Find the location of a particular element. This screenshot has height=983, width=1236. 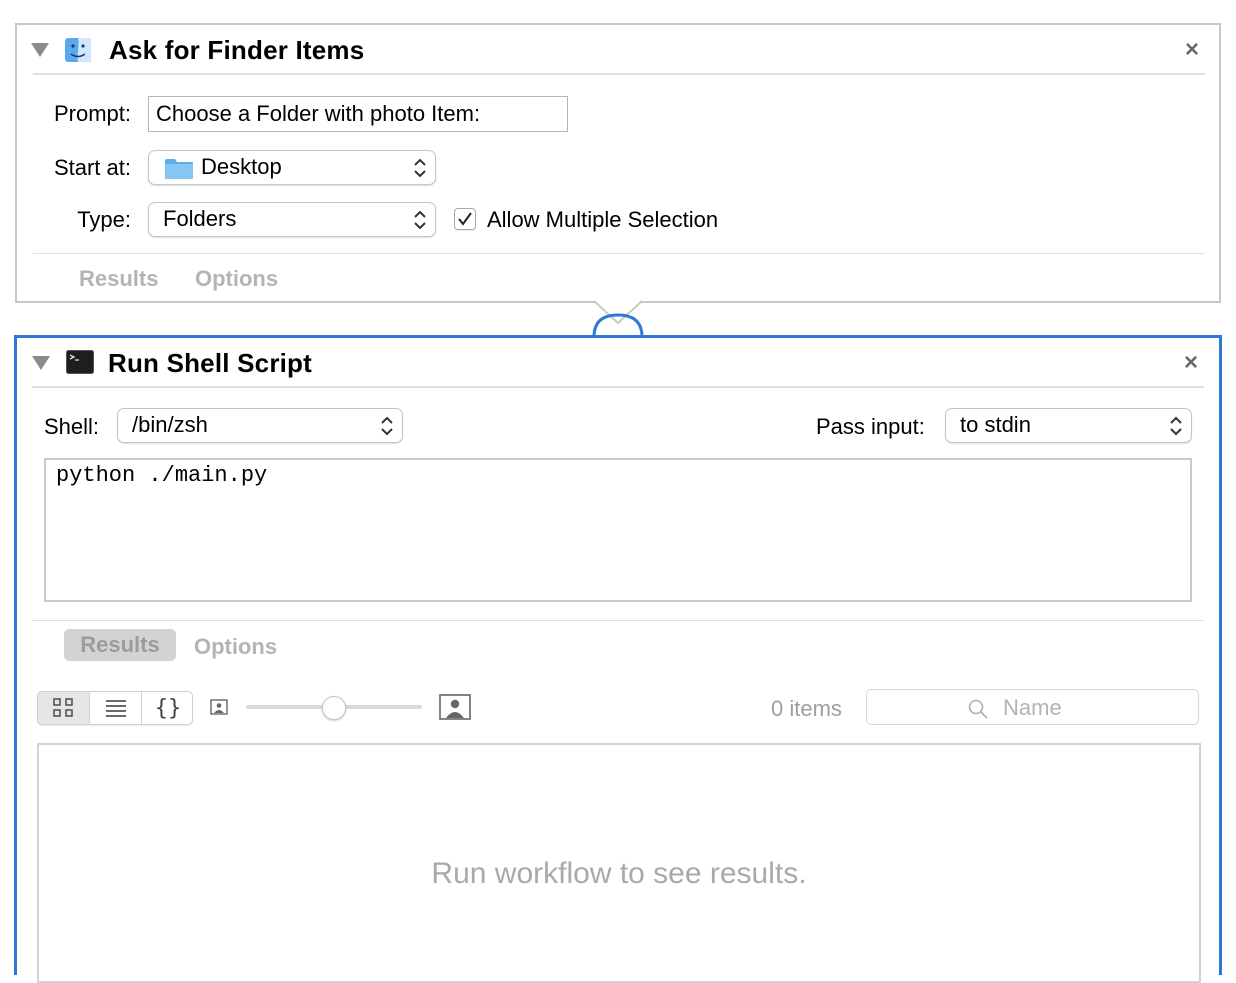

allow-multiple-checkbox is located at coordinates (465, 219).